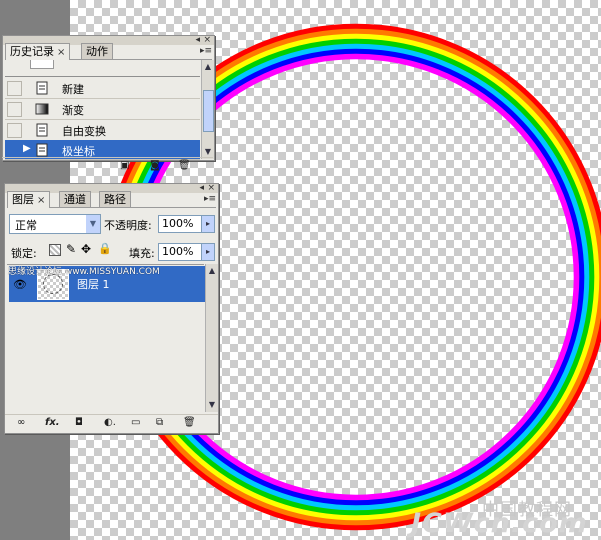 The image size is (601, 540). Describe the element at coordinates (102, 68) in the screenshot. I see `history-snapshot-row` at that location.